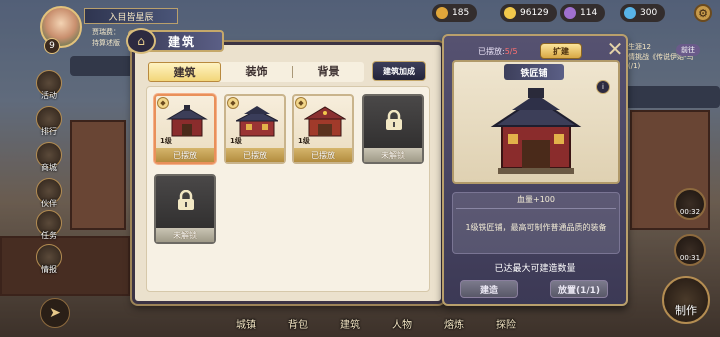 This screenshot has width=720, height=337. Describe the element at coordinates (49, 235) in the screenshot. I see `side-menu-label: 任务` at that location.